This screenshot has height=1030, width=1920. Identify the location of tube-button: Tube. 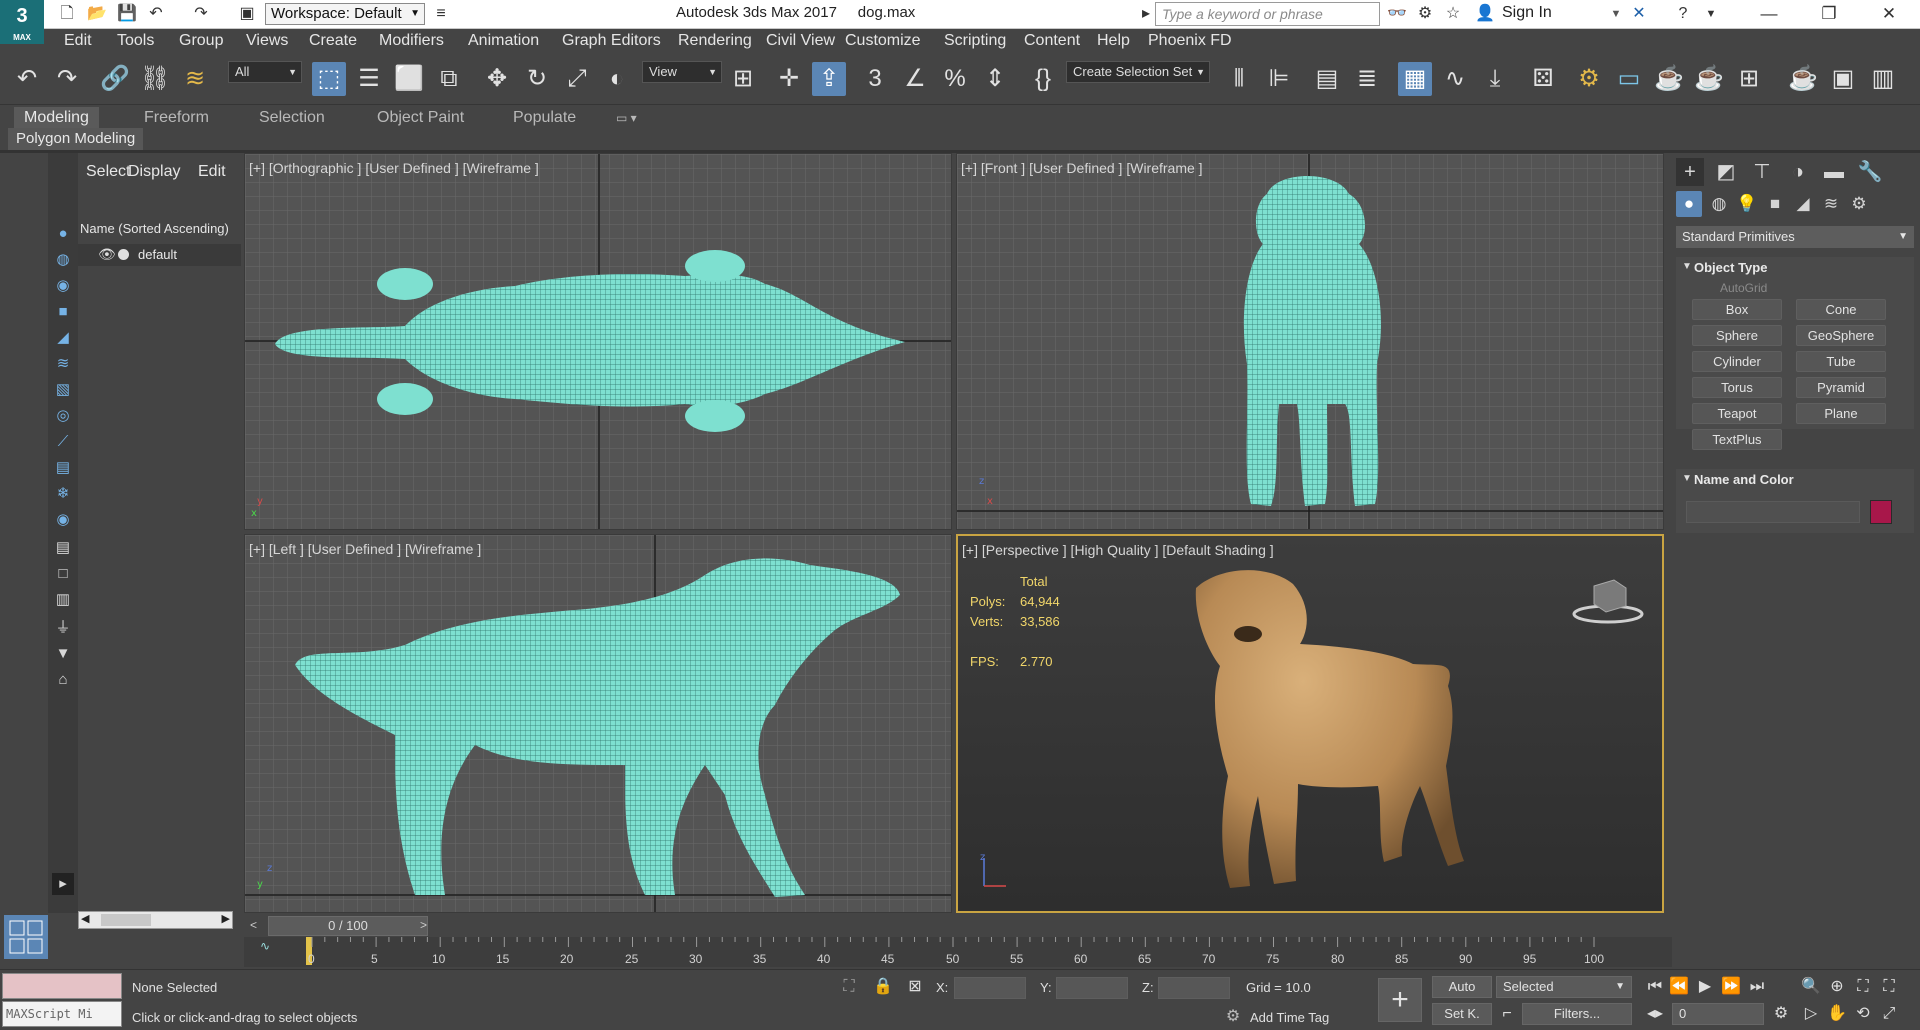
(1841, 361).